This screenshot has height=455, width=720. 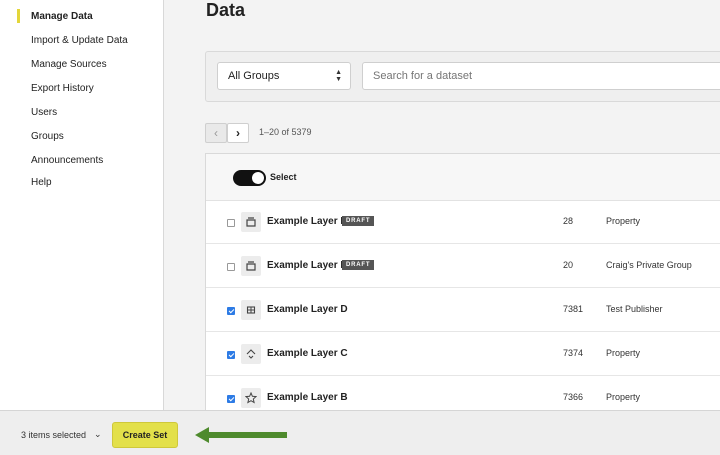 I want to click on table-header: Select, so click(x=463, y=177).